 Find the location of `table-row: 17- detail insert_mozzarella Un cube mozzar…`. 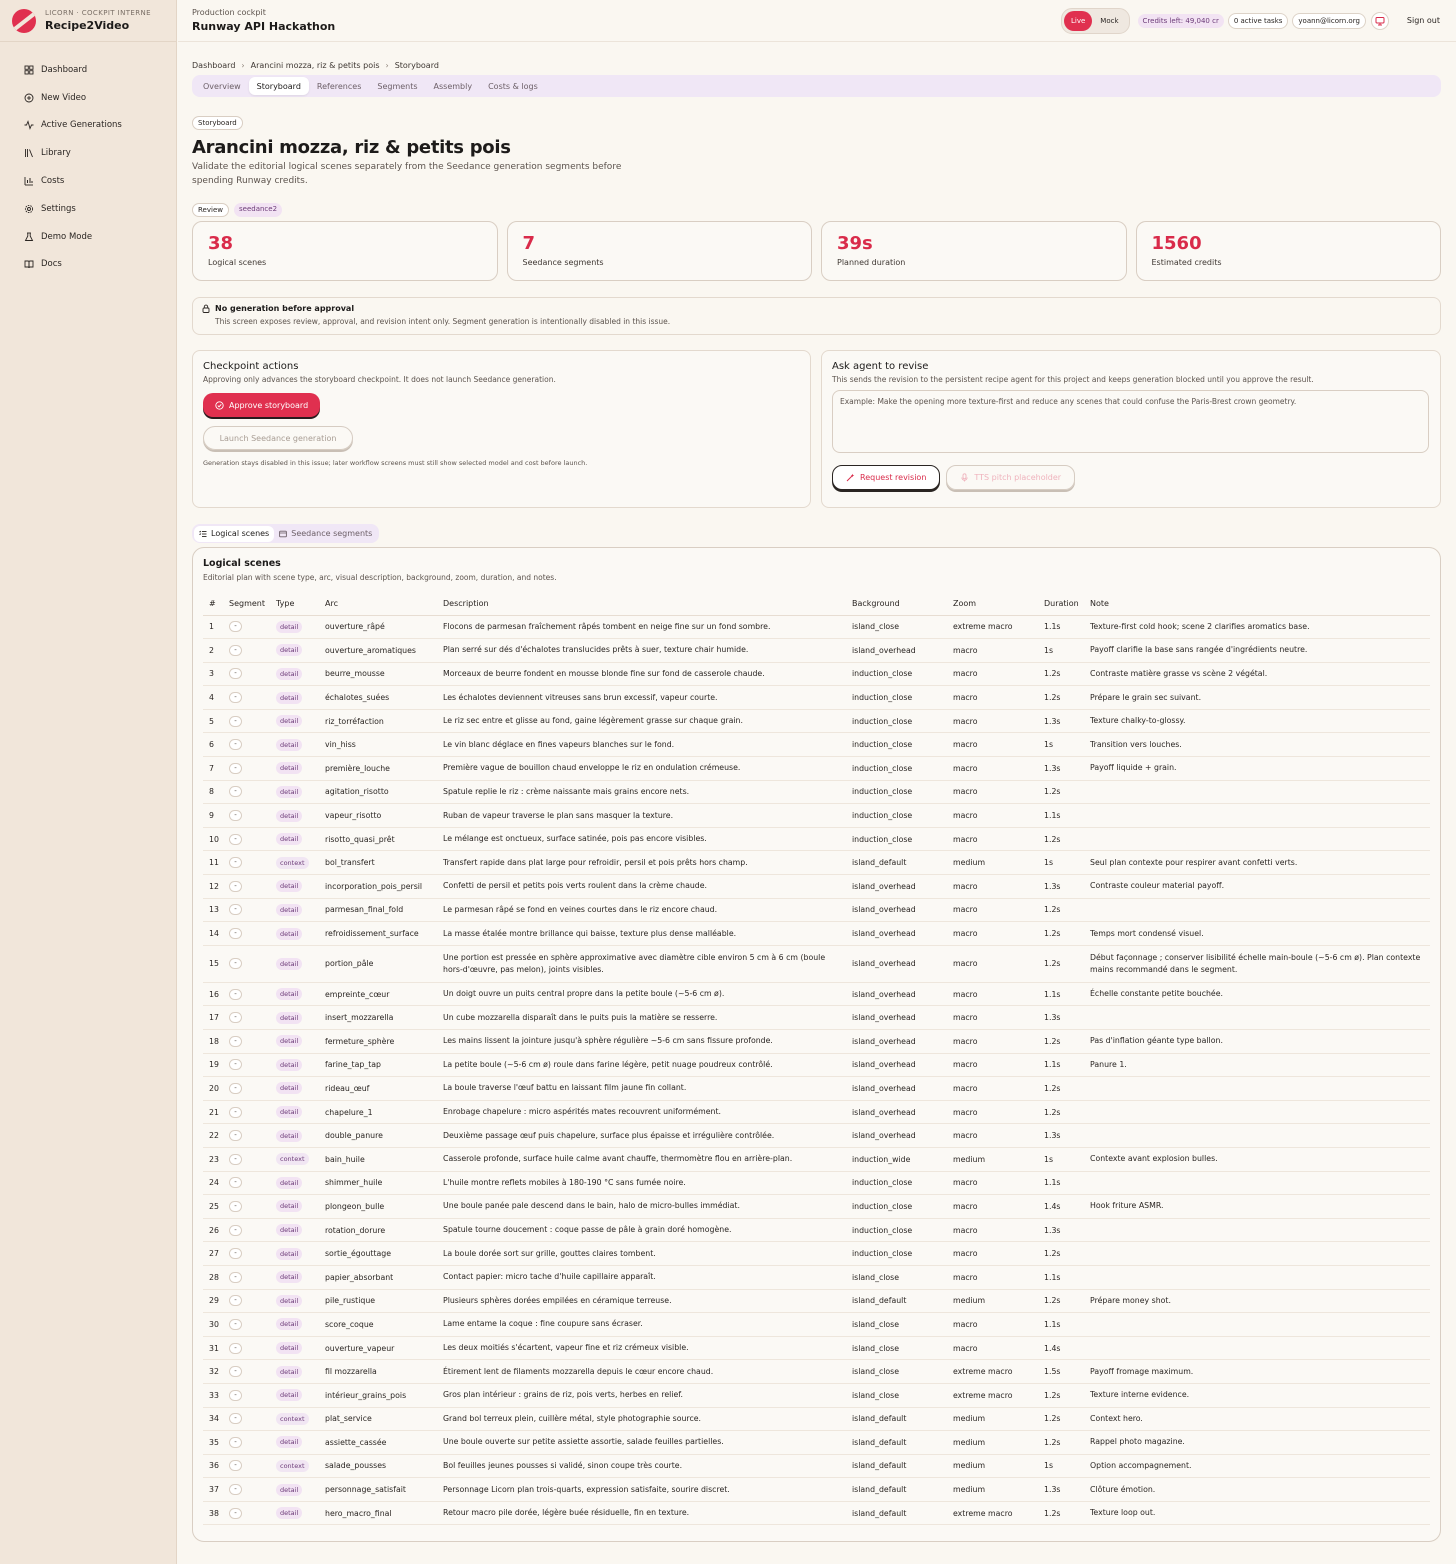

table-row: 17- detail insert_mozzarella Un cube mozzar… is located at coordinates (816, 1017).